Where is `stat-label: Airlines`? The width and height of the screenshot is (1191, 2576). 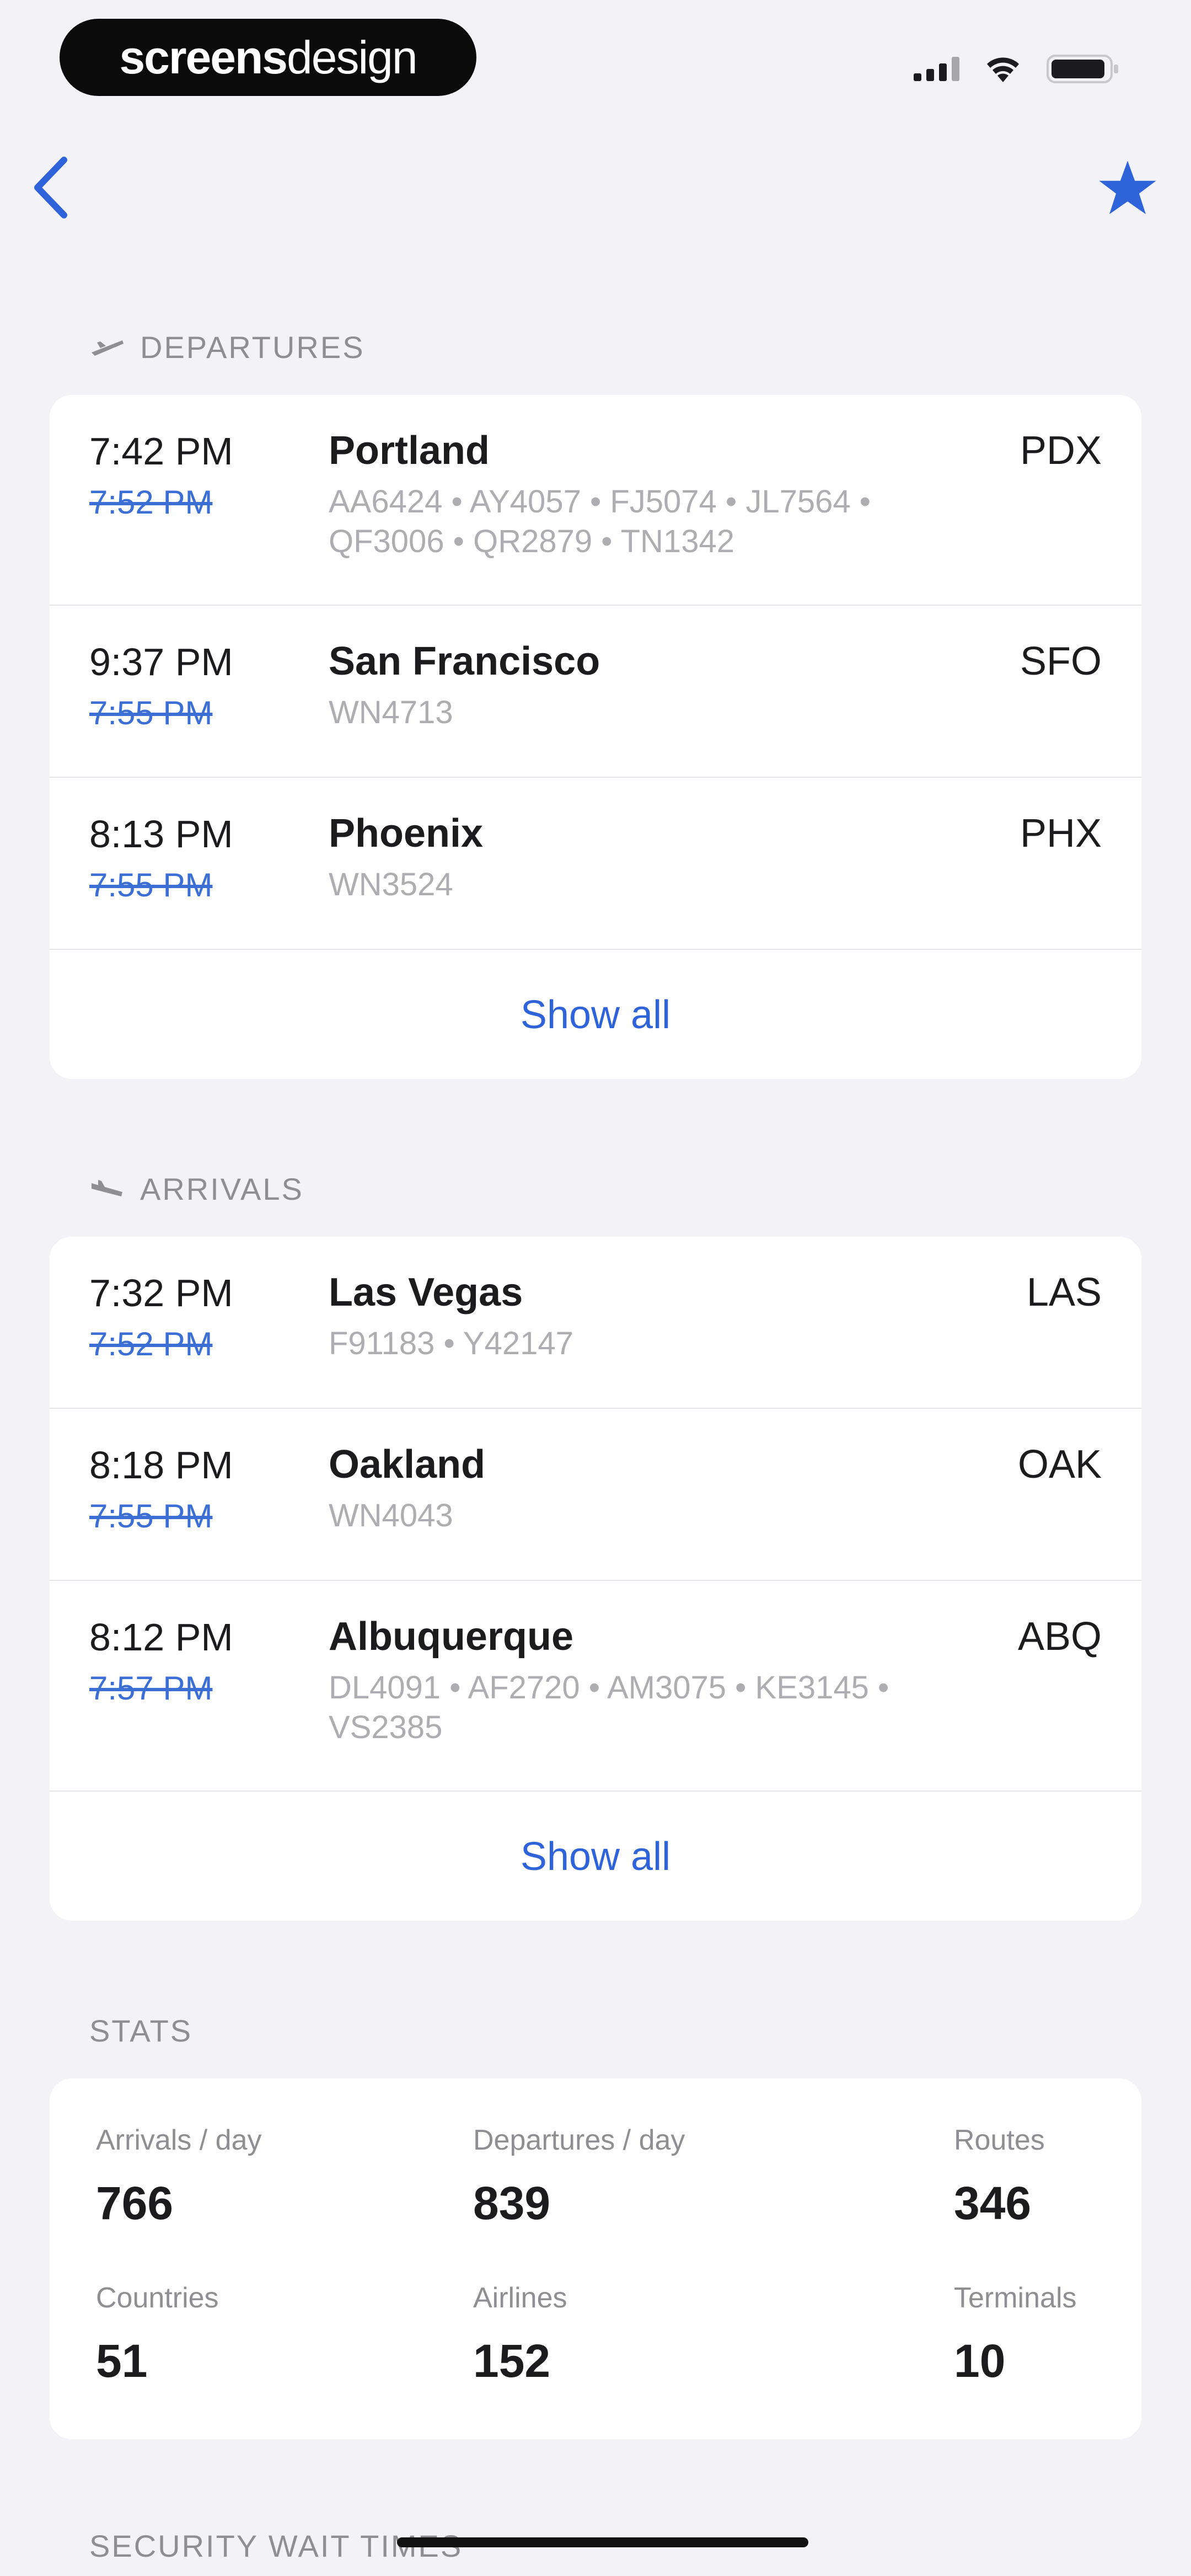 stat-label: Airlines is located at coordinates (520, 2298).